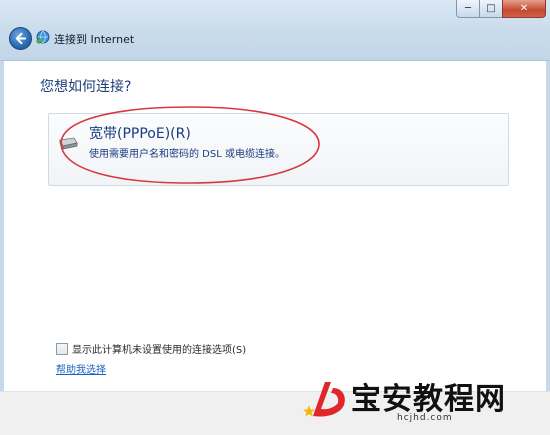 This screenshot has width=550, height=435. Describe the element at coordinates (425, 418) in the screenshot. I see `watermark-url: hcjhd.com` at that location.